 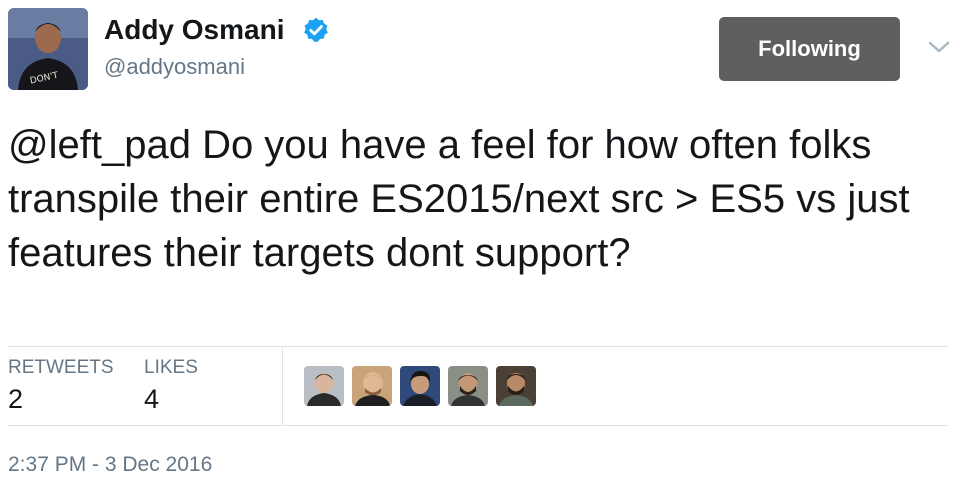 I want to click on retweets-count: 2, so click(x=15, y=399).